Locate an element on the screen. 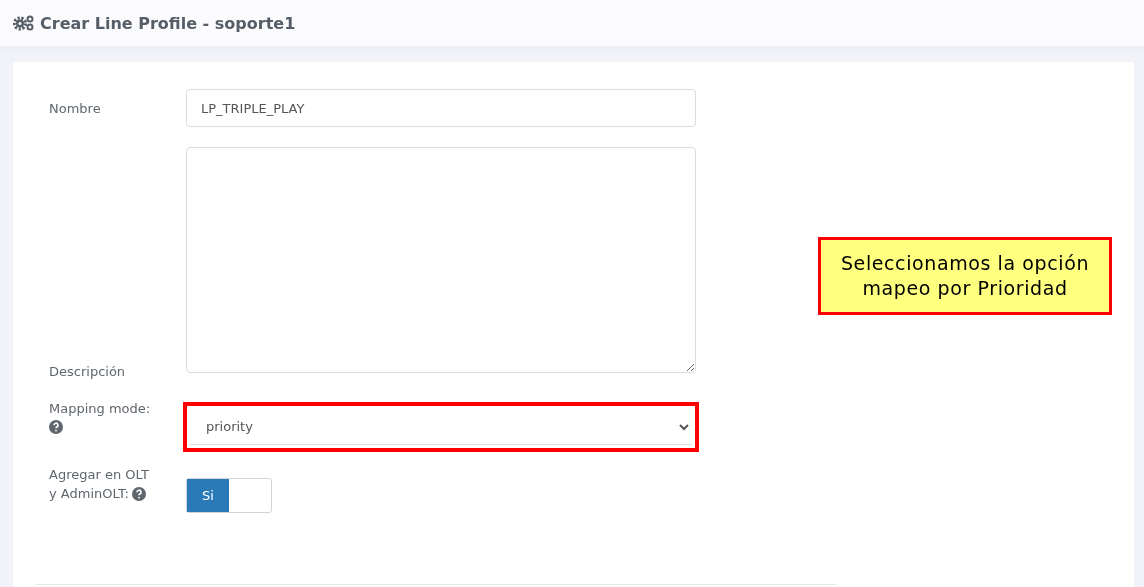  gears-icon is located at coordinates (24, 23).